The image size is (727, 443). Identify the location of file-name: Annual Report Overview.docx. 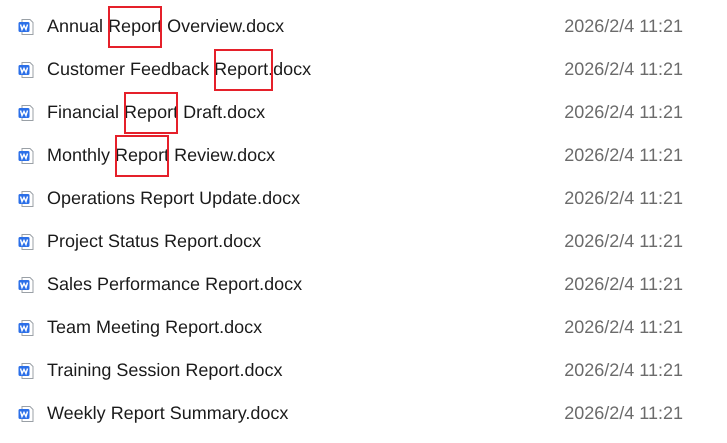
(165, 27).